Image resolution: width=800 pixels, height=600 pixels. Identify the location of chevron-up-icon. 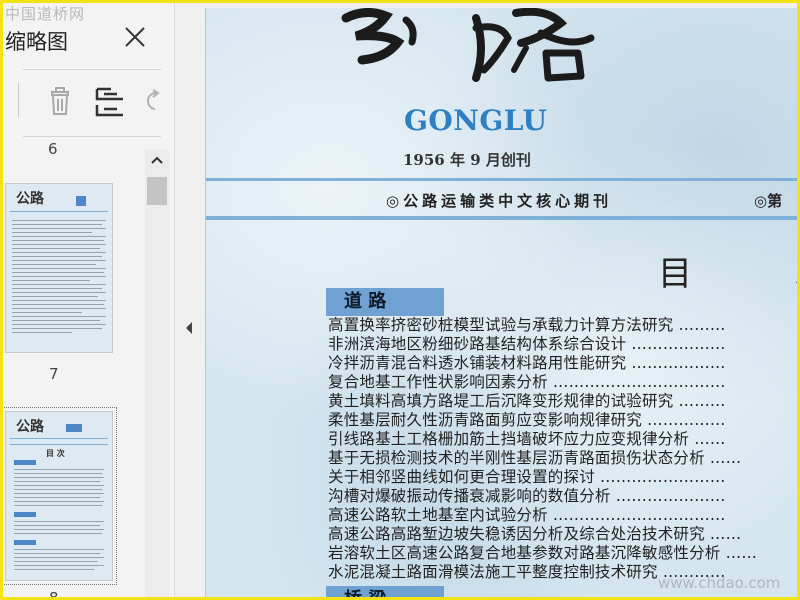
(157, 160).